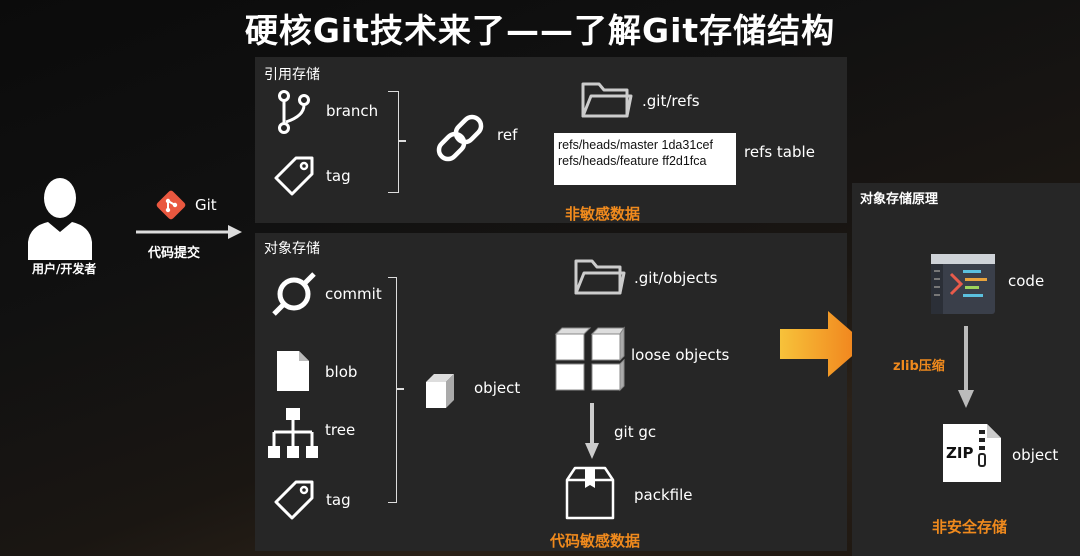  What do you see at coordinates (294, 114) in the screenshot?
I see `branch-icon` at bounding box center [294, 114].